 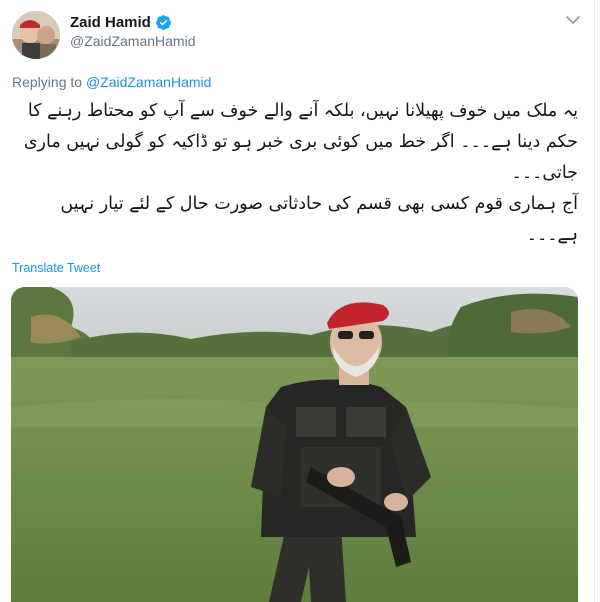 I want to click on translate-tweet-link: Translate Tweet, so click(x=56, y=268).